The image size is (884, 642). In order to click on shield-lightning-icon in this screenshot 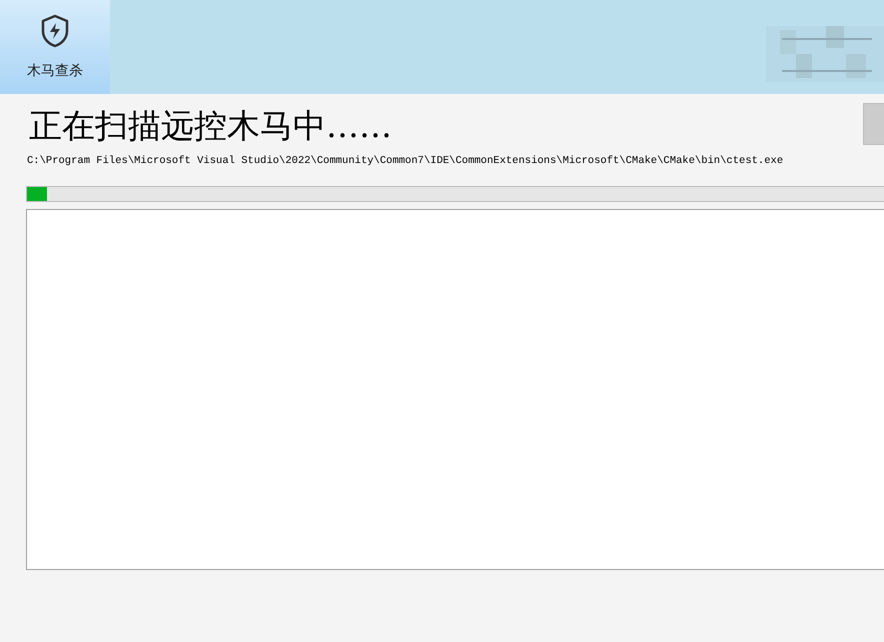, I will do `click(55, 31)`.